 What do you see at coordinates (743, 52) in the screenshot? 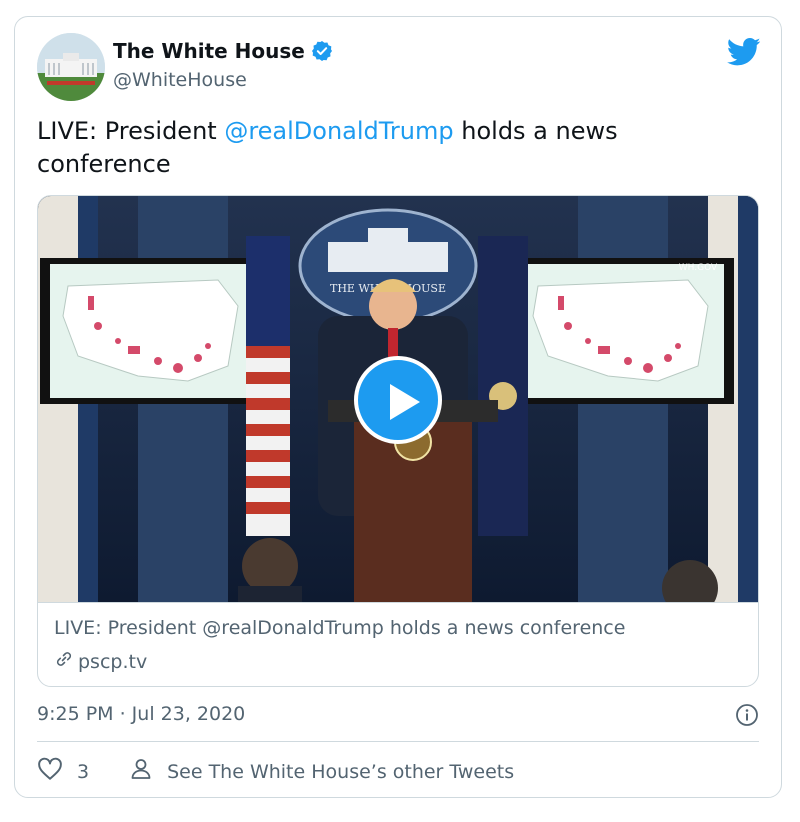
I see `twitter-bird-icon` at bounding box center [743, 52].